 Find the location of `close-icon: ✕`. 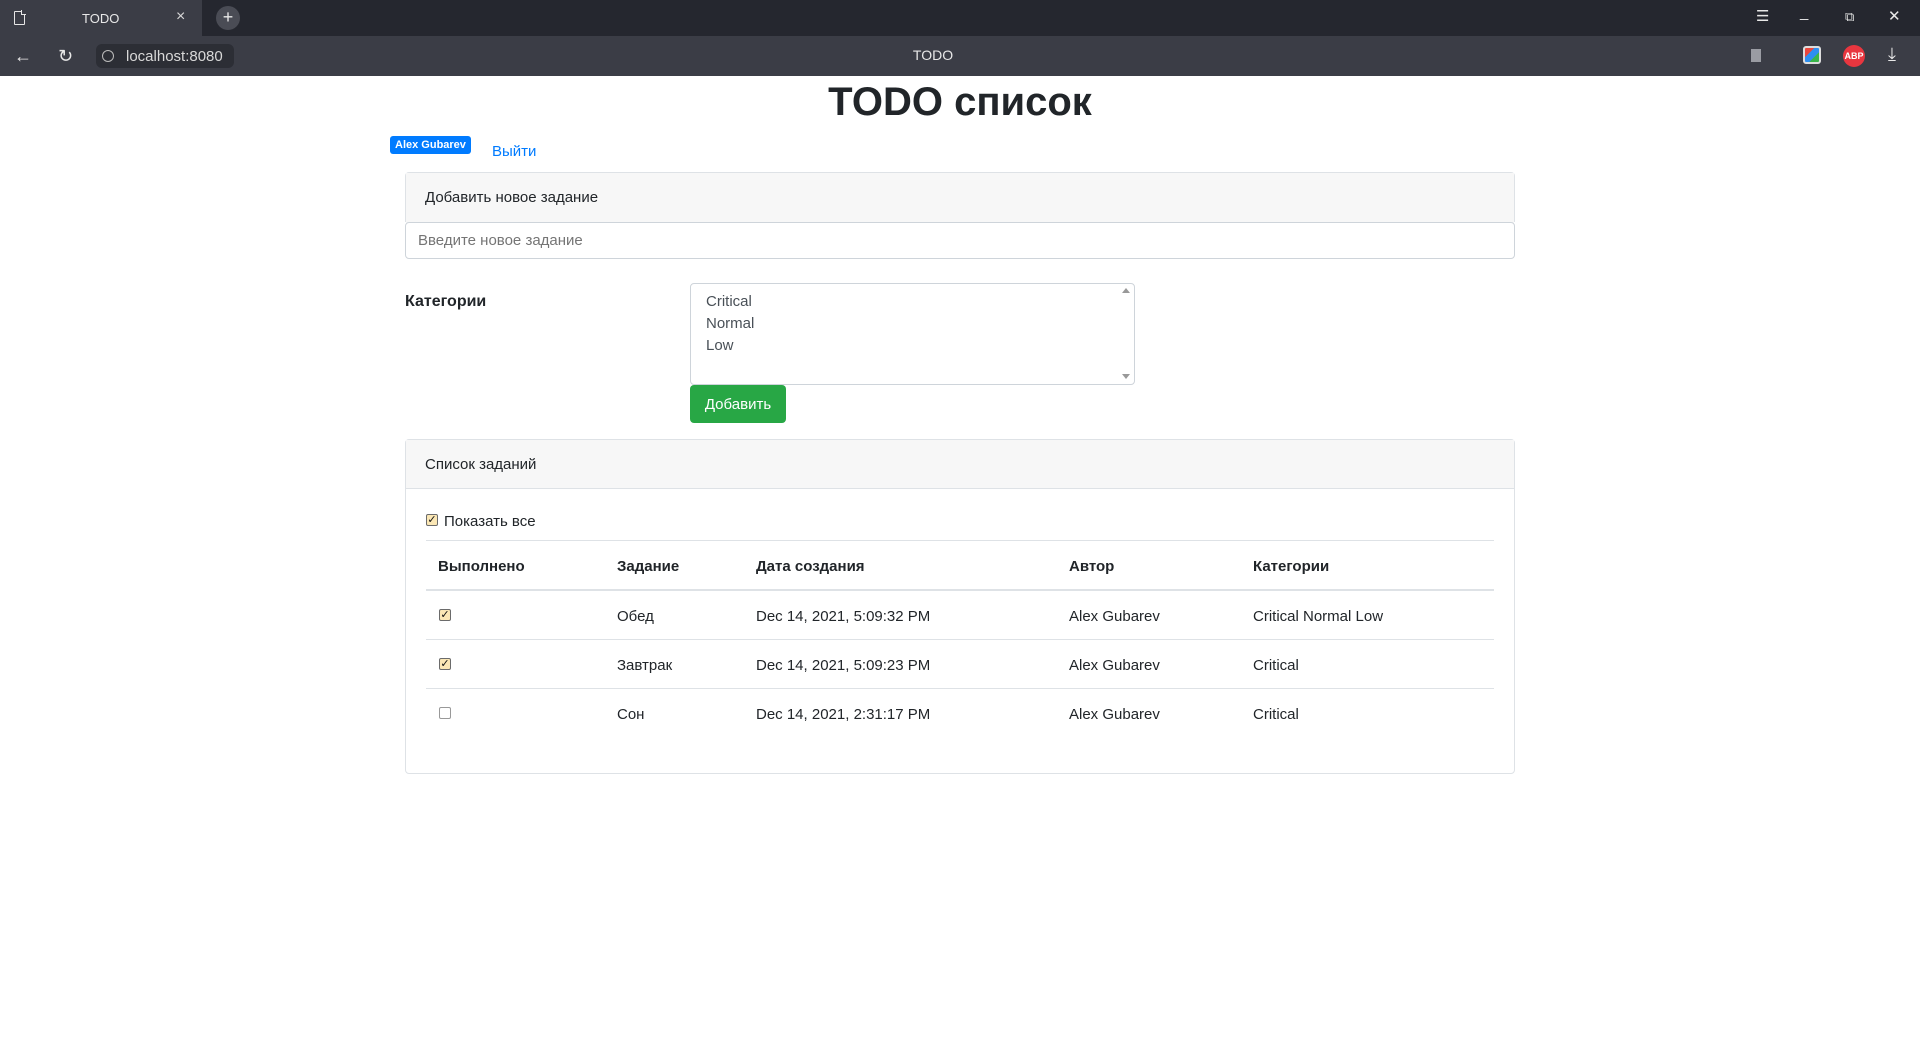

close-icon: ✕ is located at coordinates (1894, 17).